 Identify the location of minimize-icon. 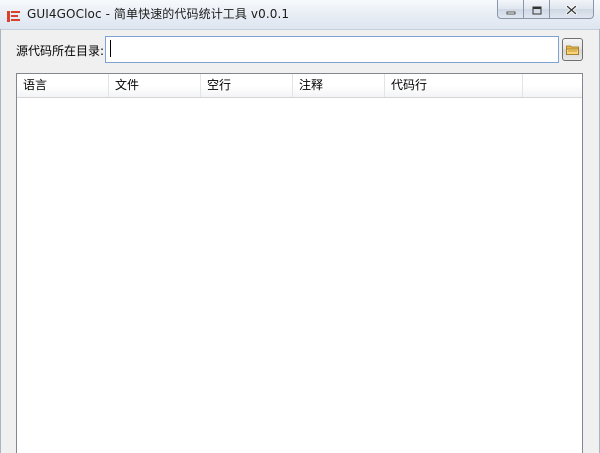
(511, 9).